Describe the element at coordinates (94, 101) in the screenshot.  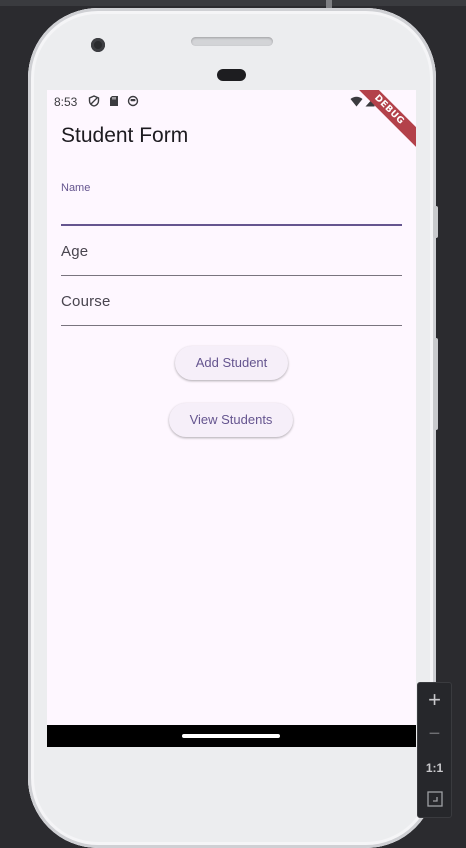
I see `privacy-shield-icon` at that location.